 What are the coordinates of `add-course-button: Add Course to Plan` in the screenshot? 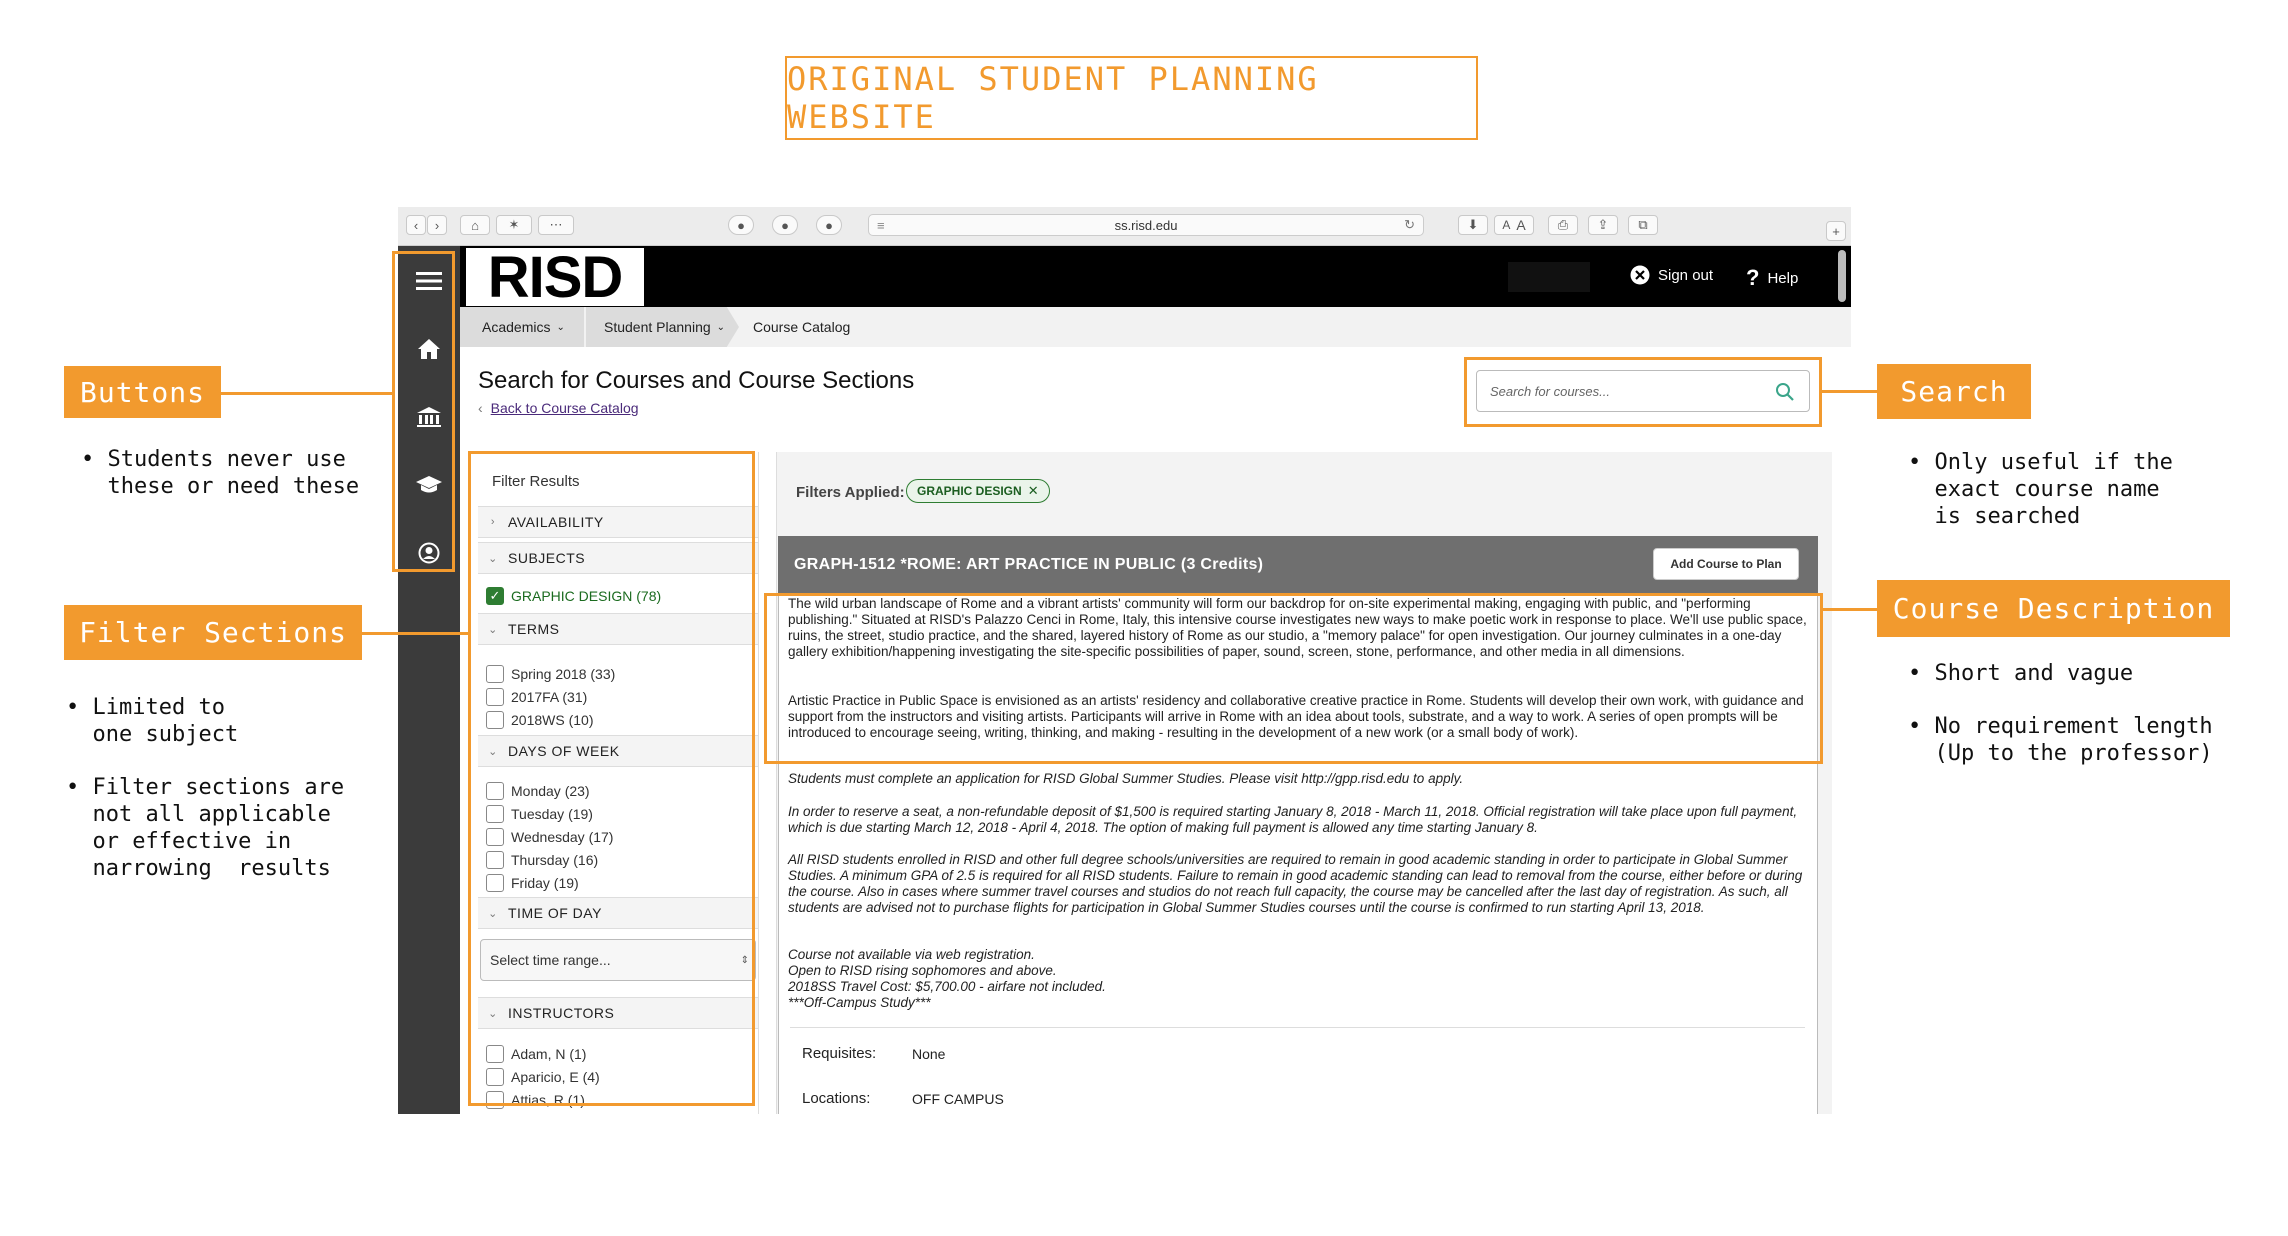 It's located at (1726, 564).